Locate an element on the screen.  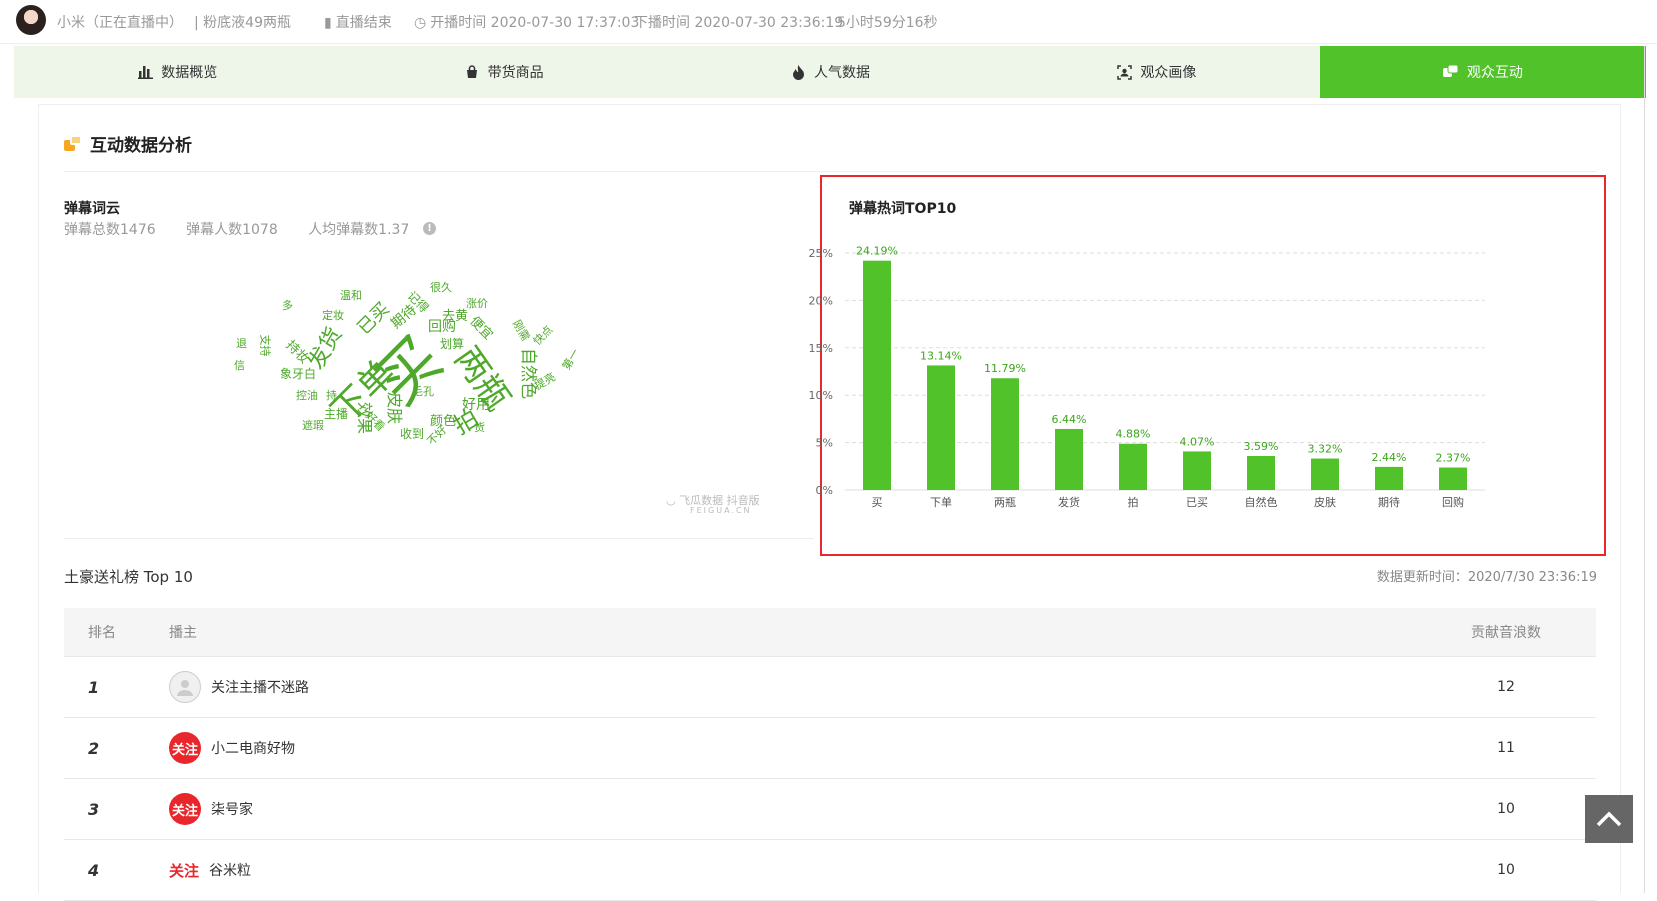
end-time: 下播时间 2020-07-30 23:36:19 is located at coordinates (739, 23).